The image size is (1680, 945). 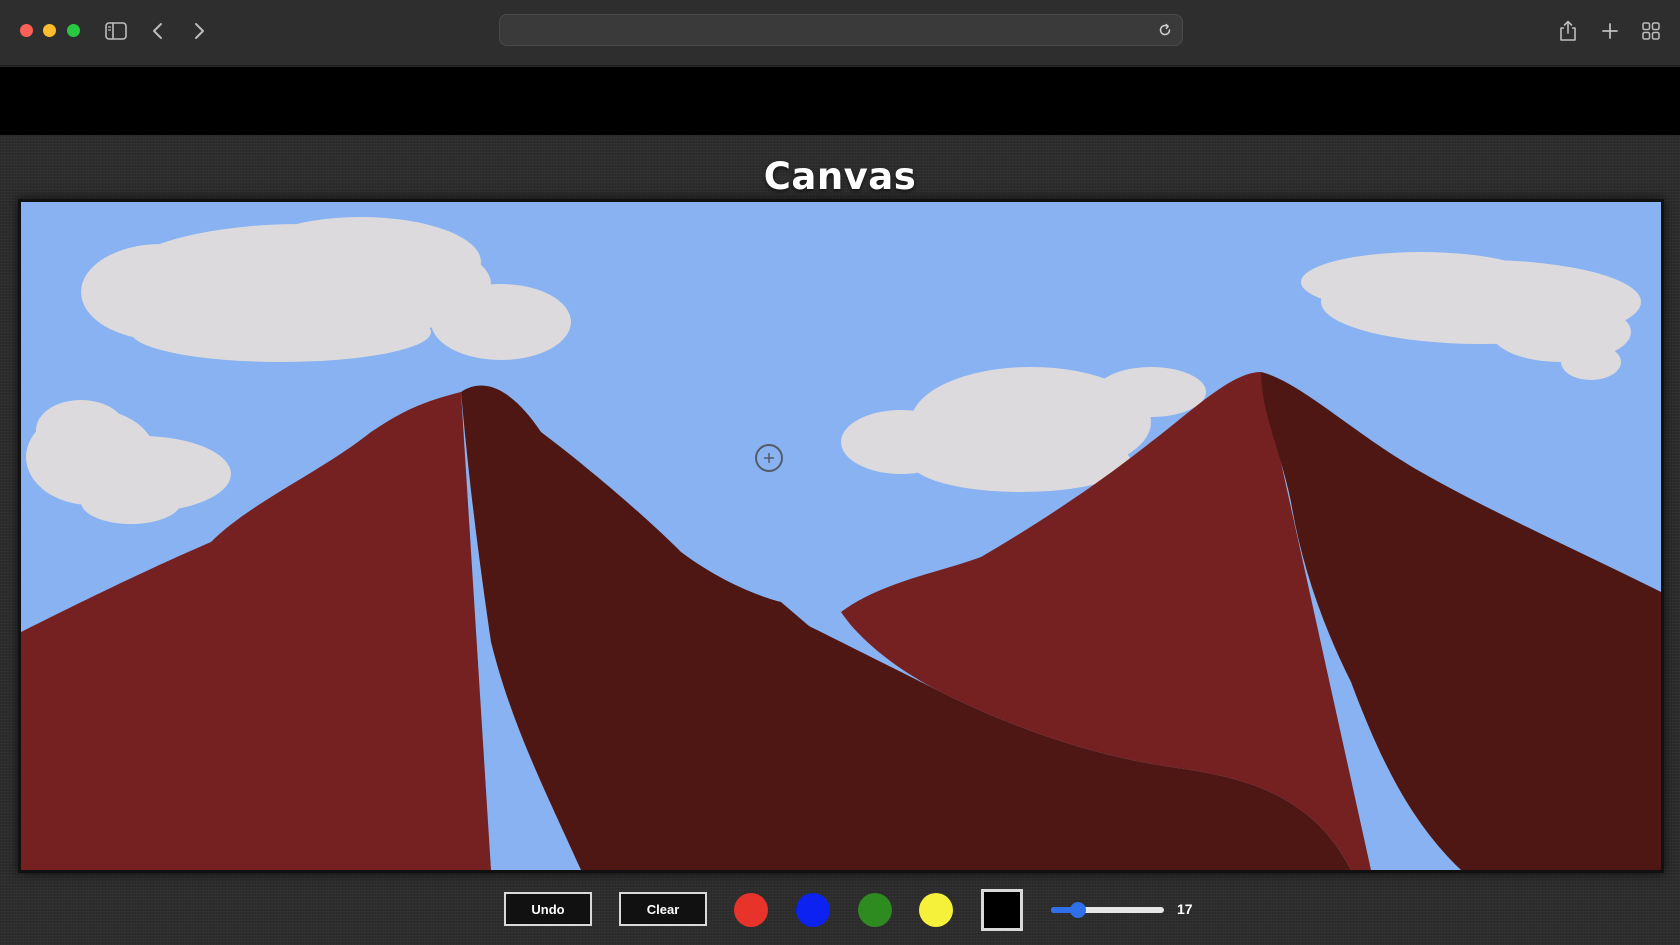 I want to click on undo-button: Undo, so click(x=548, y=909).